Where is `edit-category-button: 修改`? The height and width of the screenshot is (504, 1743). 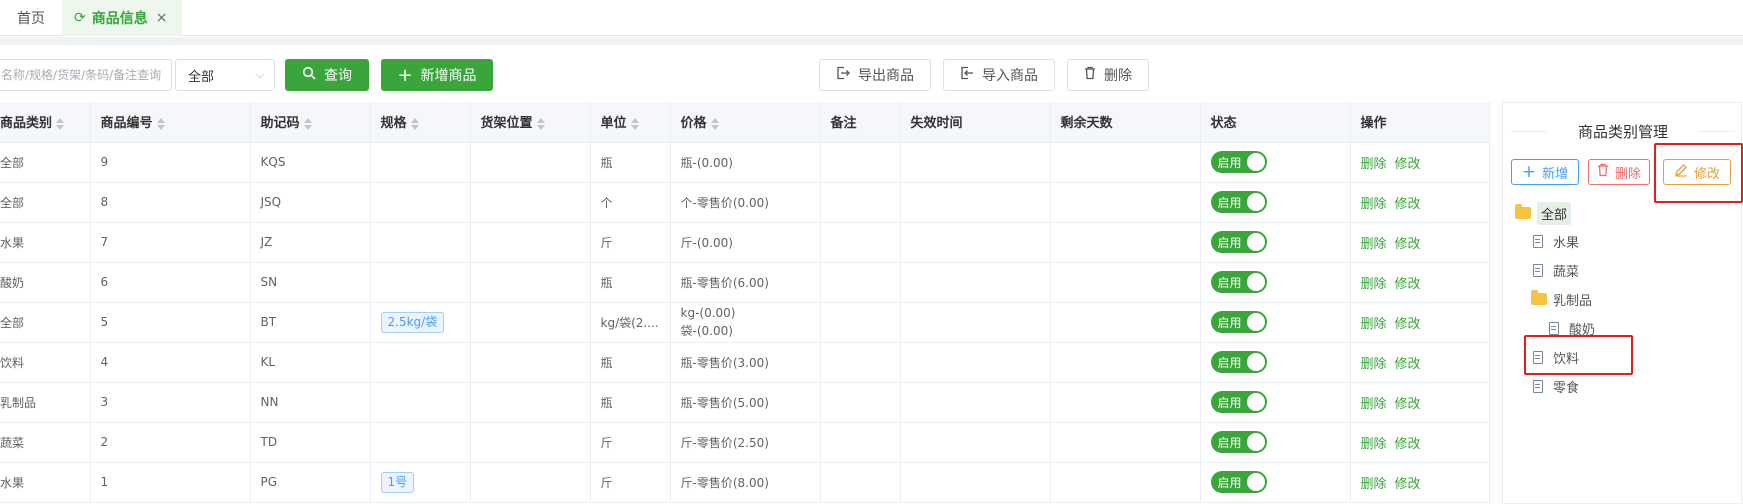
edit-category-button: 修改 is located at coordinates (1697, 172).